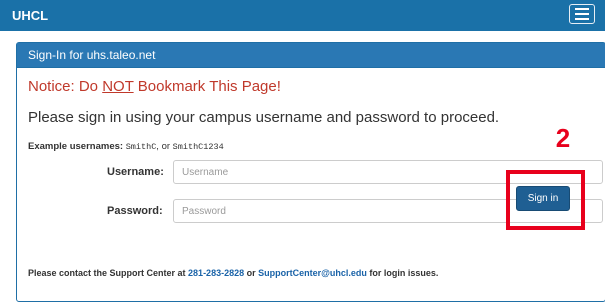 This screenshot has width=605, height=302. Describe the element at coordinates (164, 146) in the screenshot. I see `examples-separator: , or` at that location.